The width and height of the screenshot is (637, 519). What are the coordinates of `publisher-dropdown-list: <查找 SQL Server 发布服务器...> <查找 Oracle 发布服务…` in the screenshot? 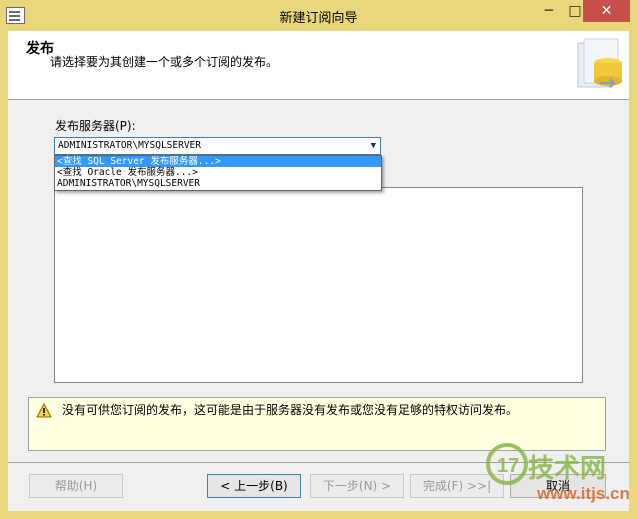 It's located at (218, 173).